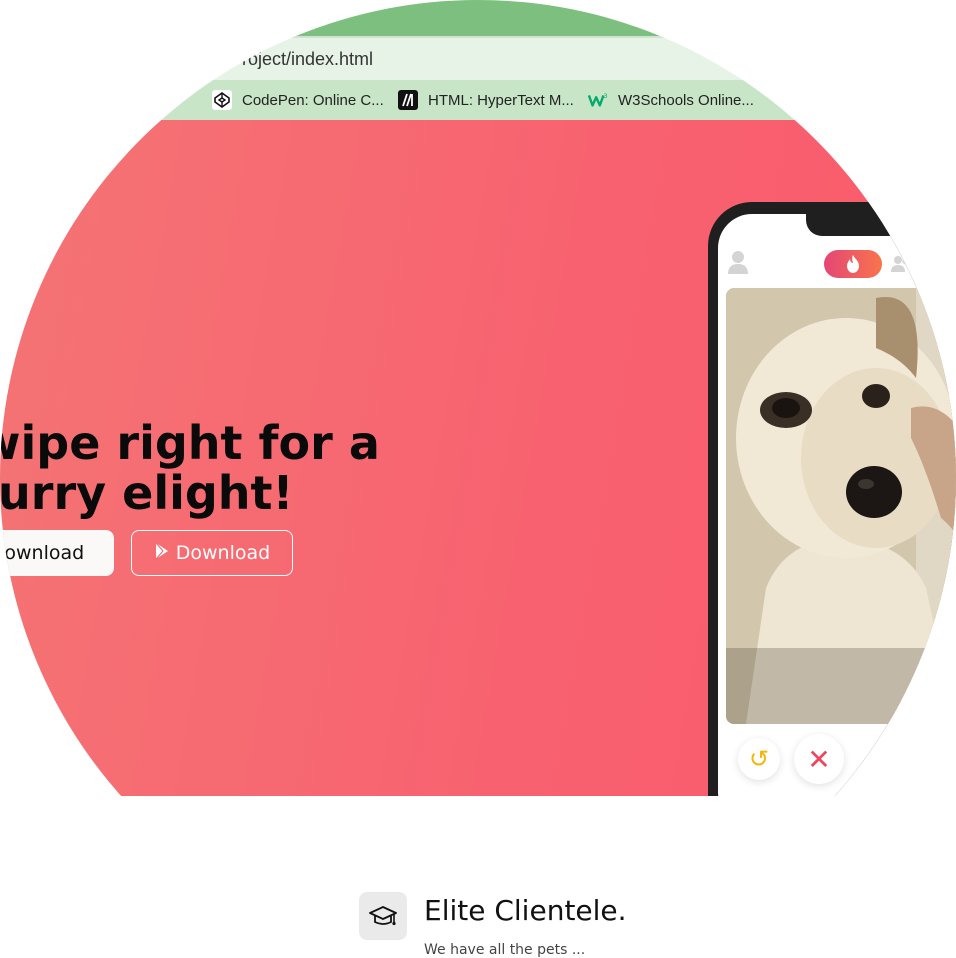  Describe the element at coordinates (525, 910) in the screenshot. I see `feature-title: Elite Clientele.` at that location.